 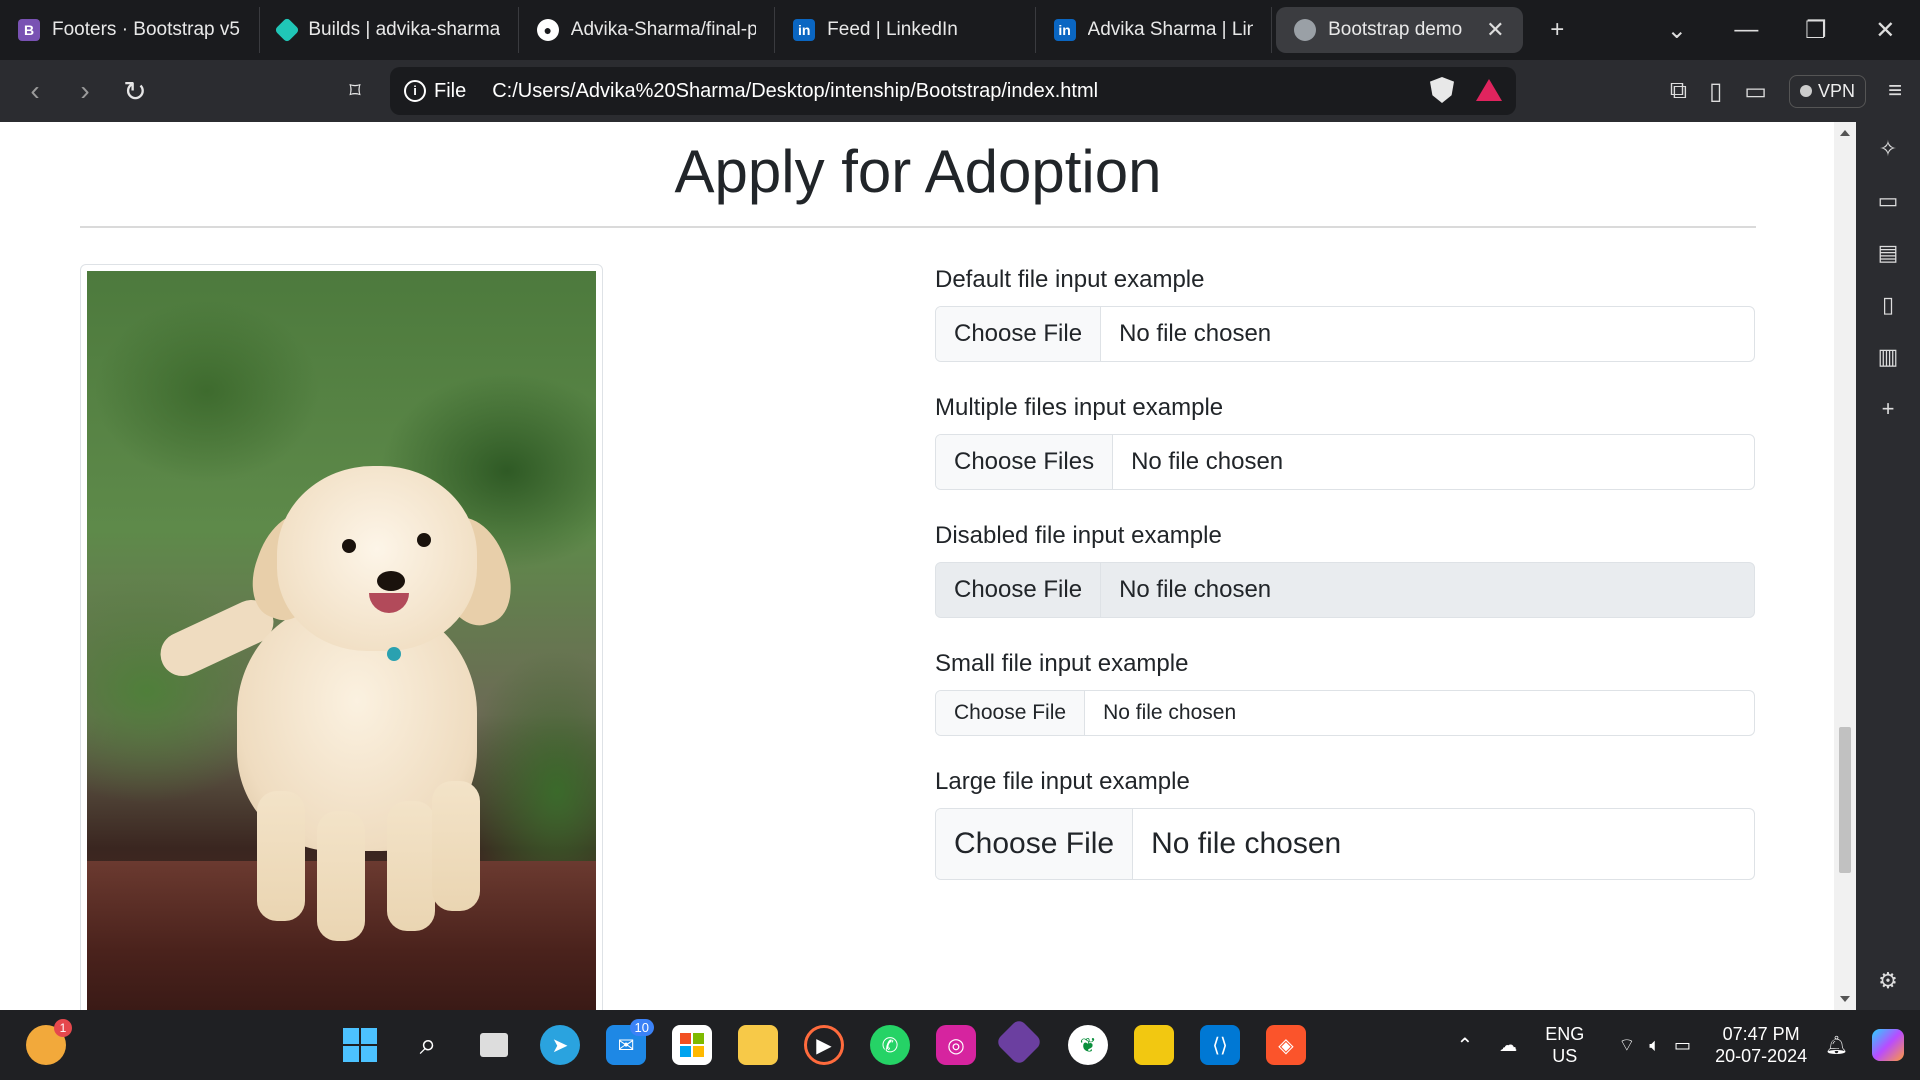 I want to click on gear-icon: ⚙, so click(x=1888, y=981).